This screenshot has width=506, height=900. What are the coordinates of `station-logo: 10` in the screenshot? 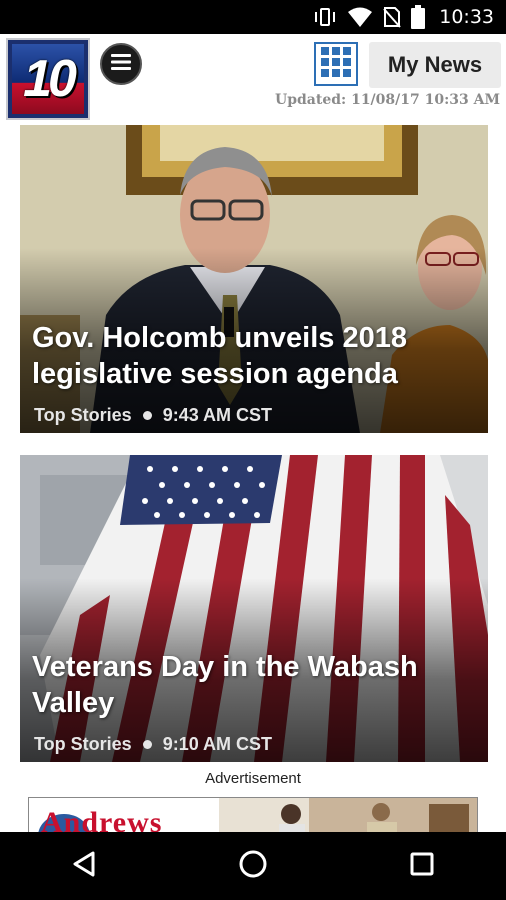 It's located at (48, 79).